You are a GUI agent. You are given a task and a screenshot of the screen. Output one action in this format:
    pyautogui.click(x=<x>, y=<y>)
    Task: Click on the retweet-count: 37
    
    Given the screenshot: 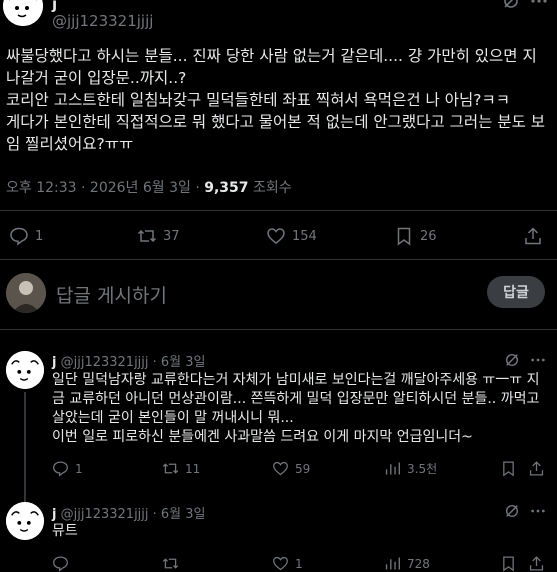 What is the action you would take?
    pyautogui.click(x=171, y=236)
    